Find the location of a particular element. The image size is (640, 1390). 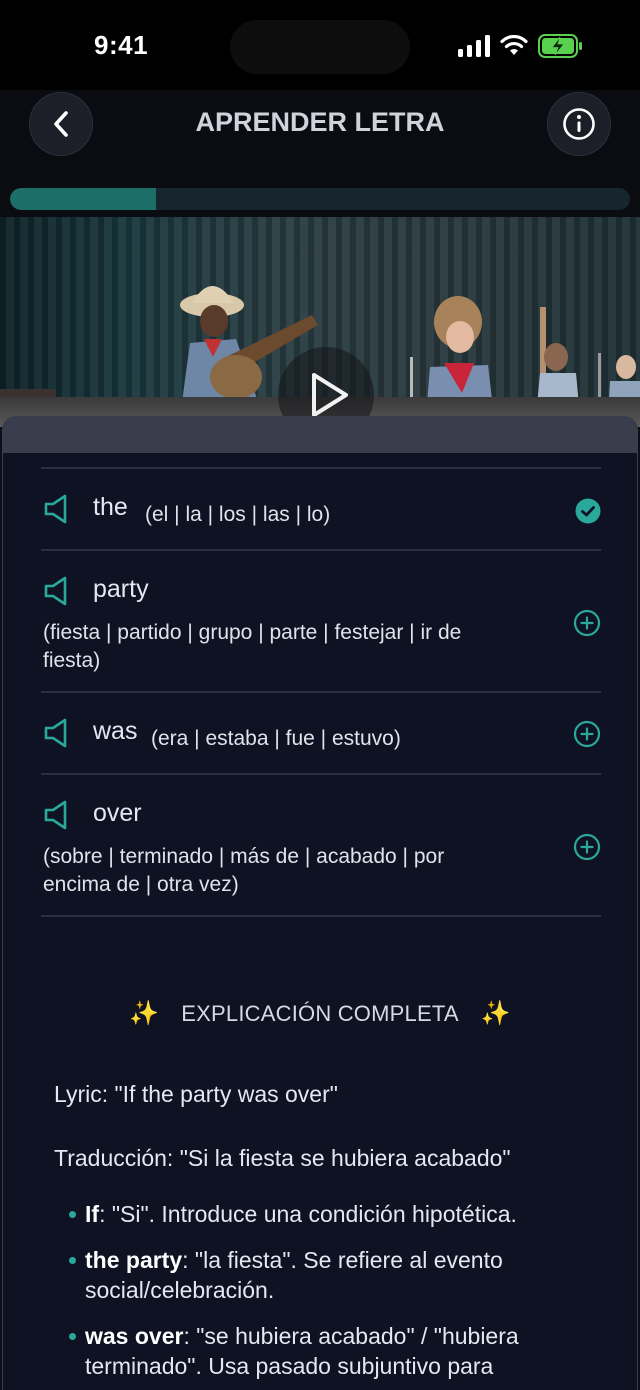

sheet-grab-bar is located at coordinates (320, 435).